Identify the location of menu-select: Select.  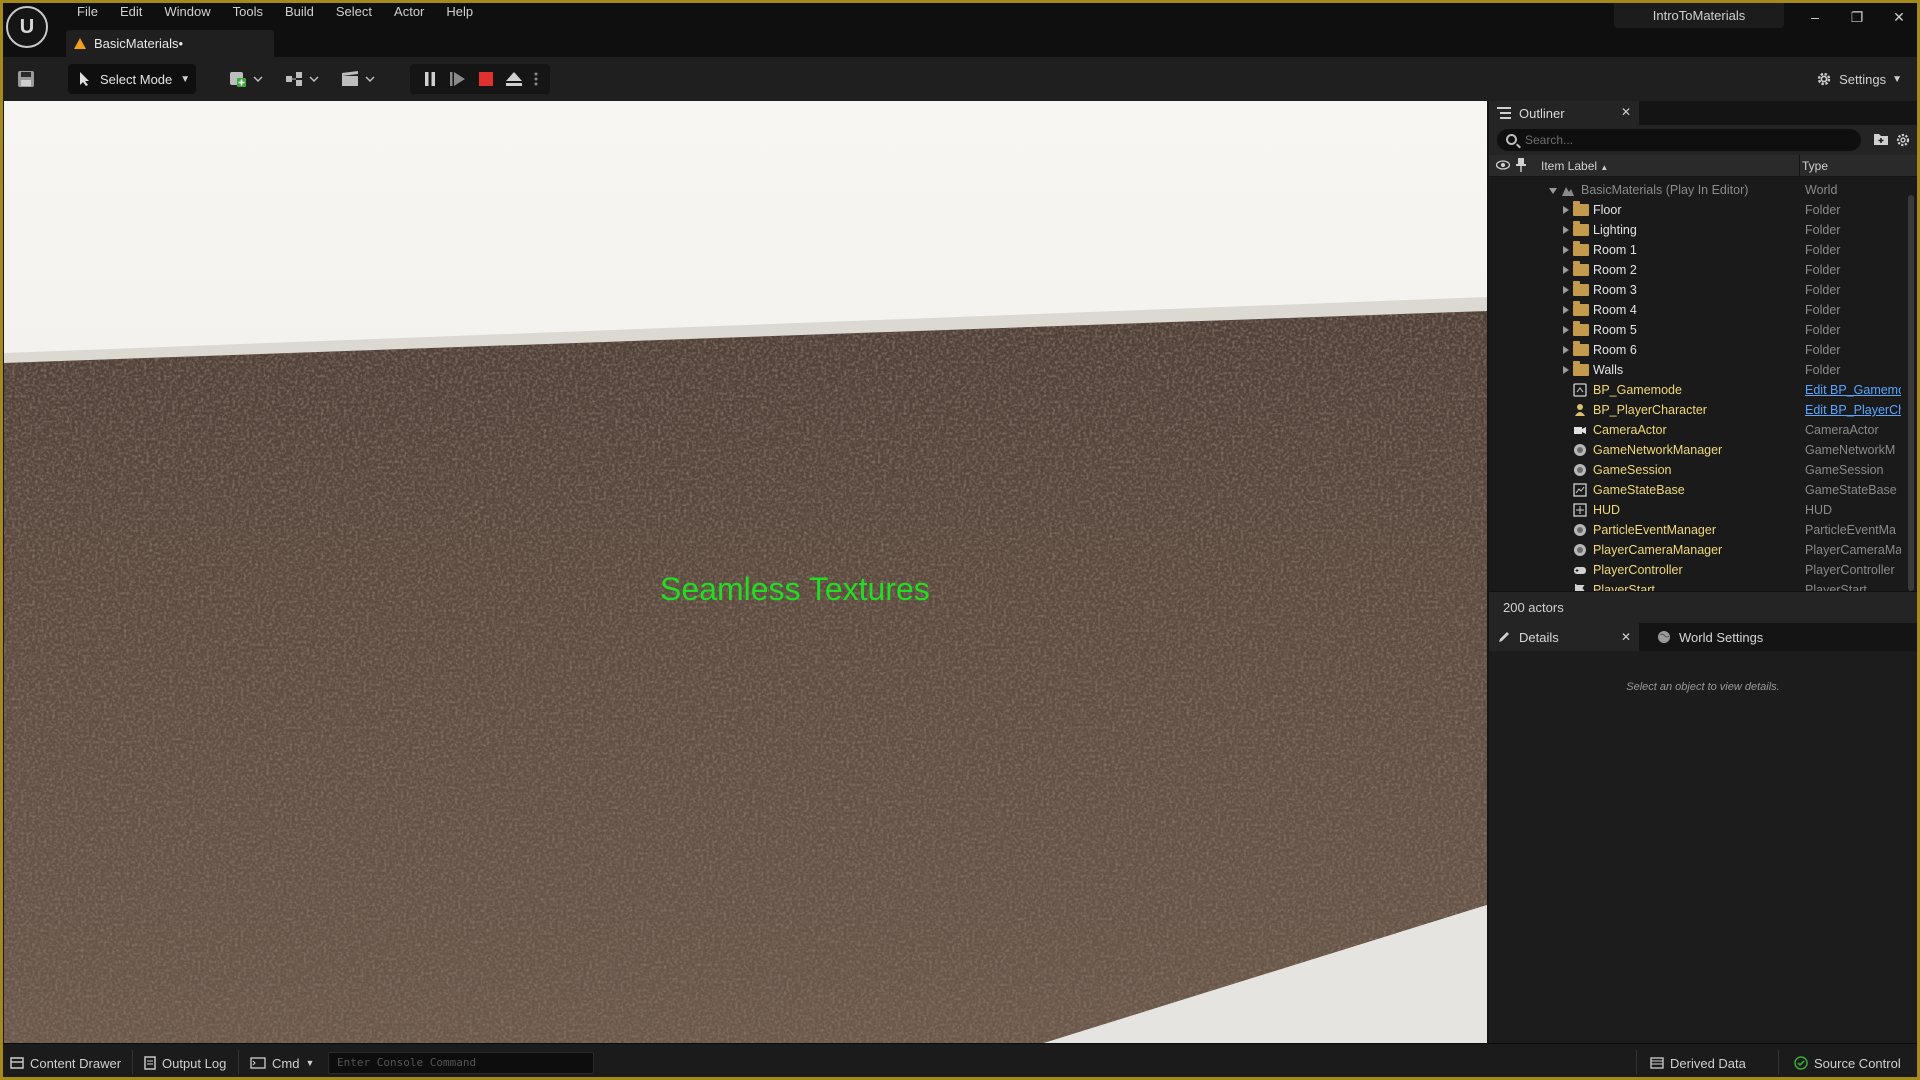
(354, 13).